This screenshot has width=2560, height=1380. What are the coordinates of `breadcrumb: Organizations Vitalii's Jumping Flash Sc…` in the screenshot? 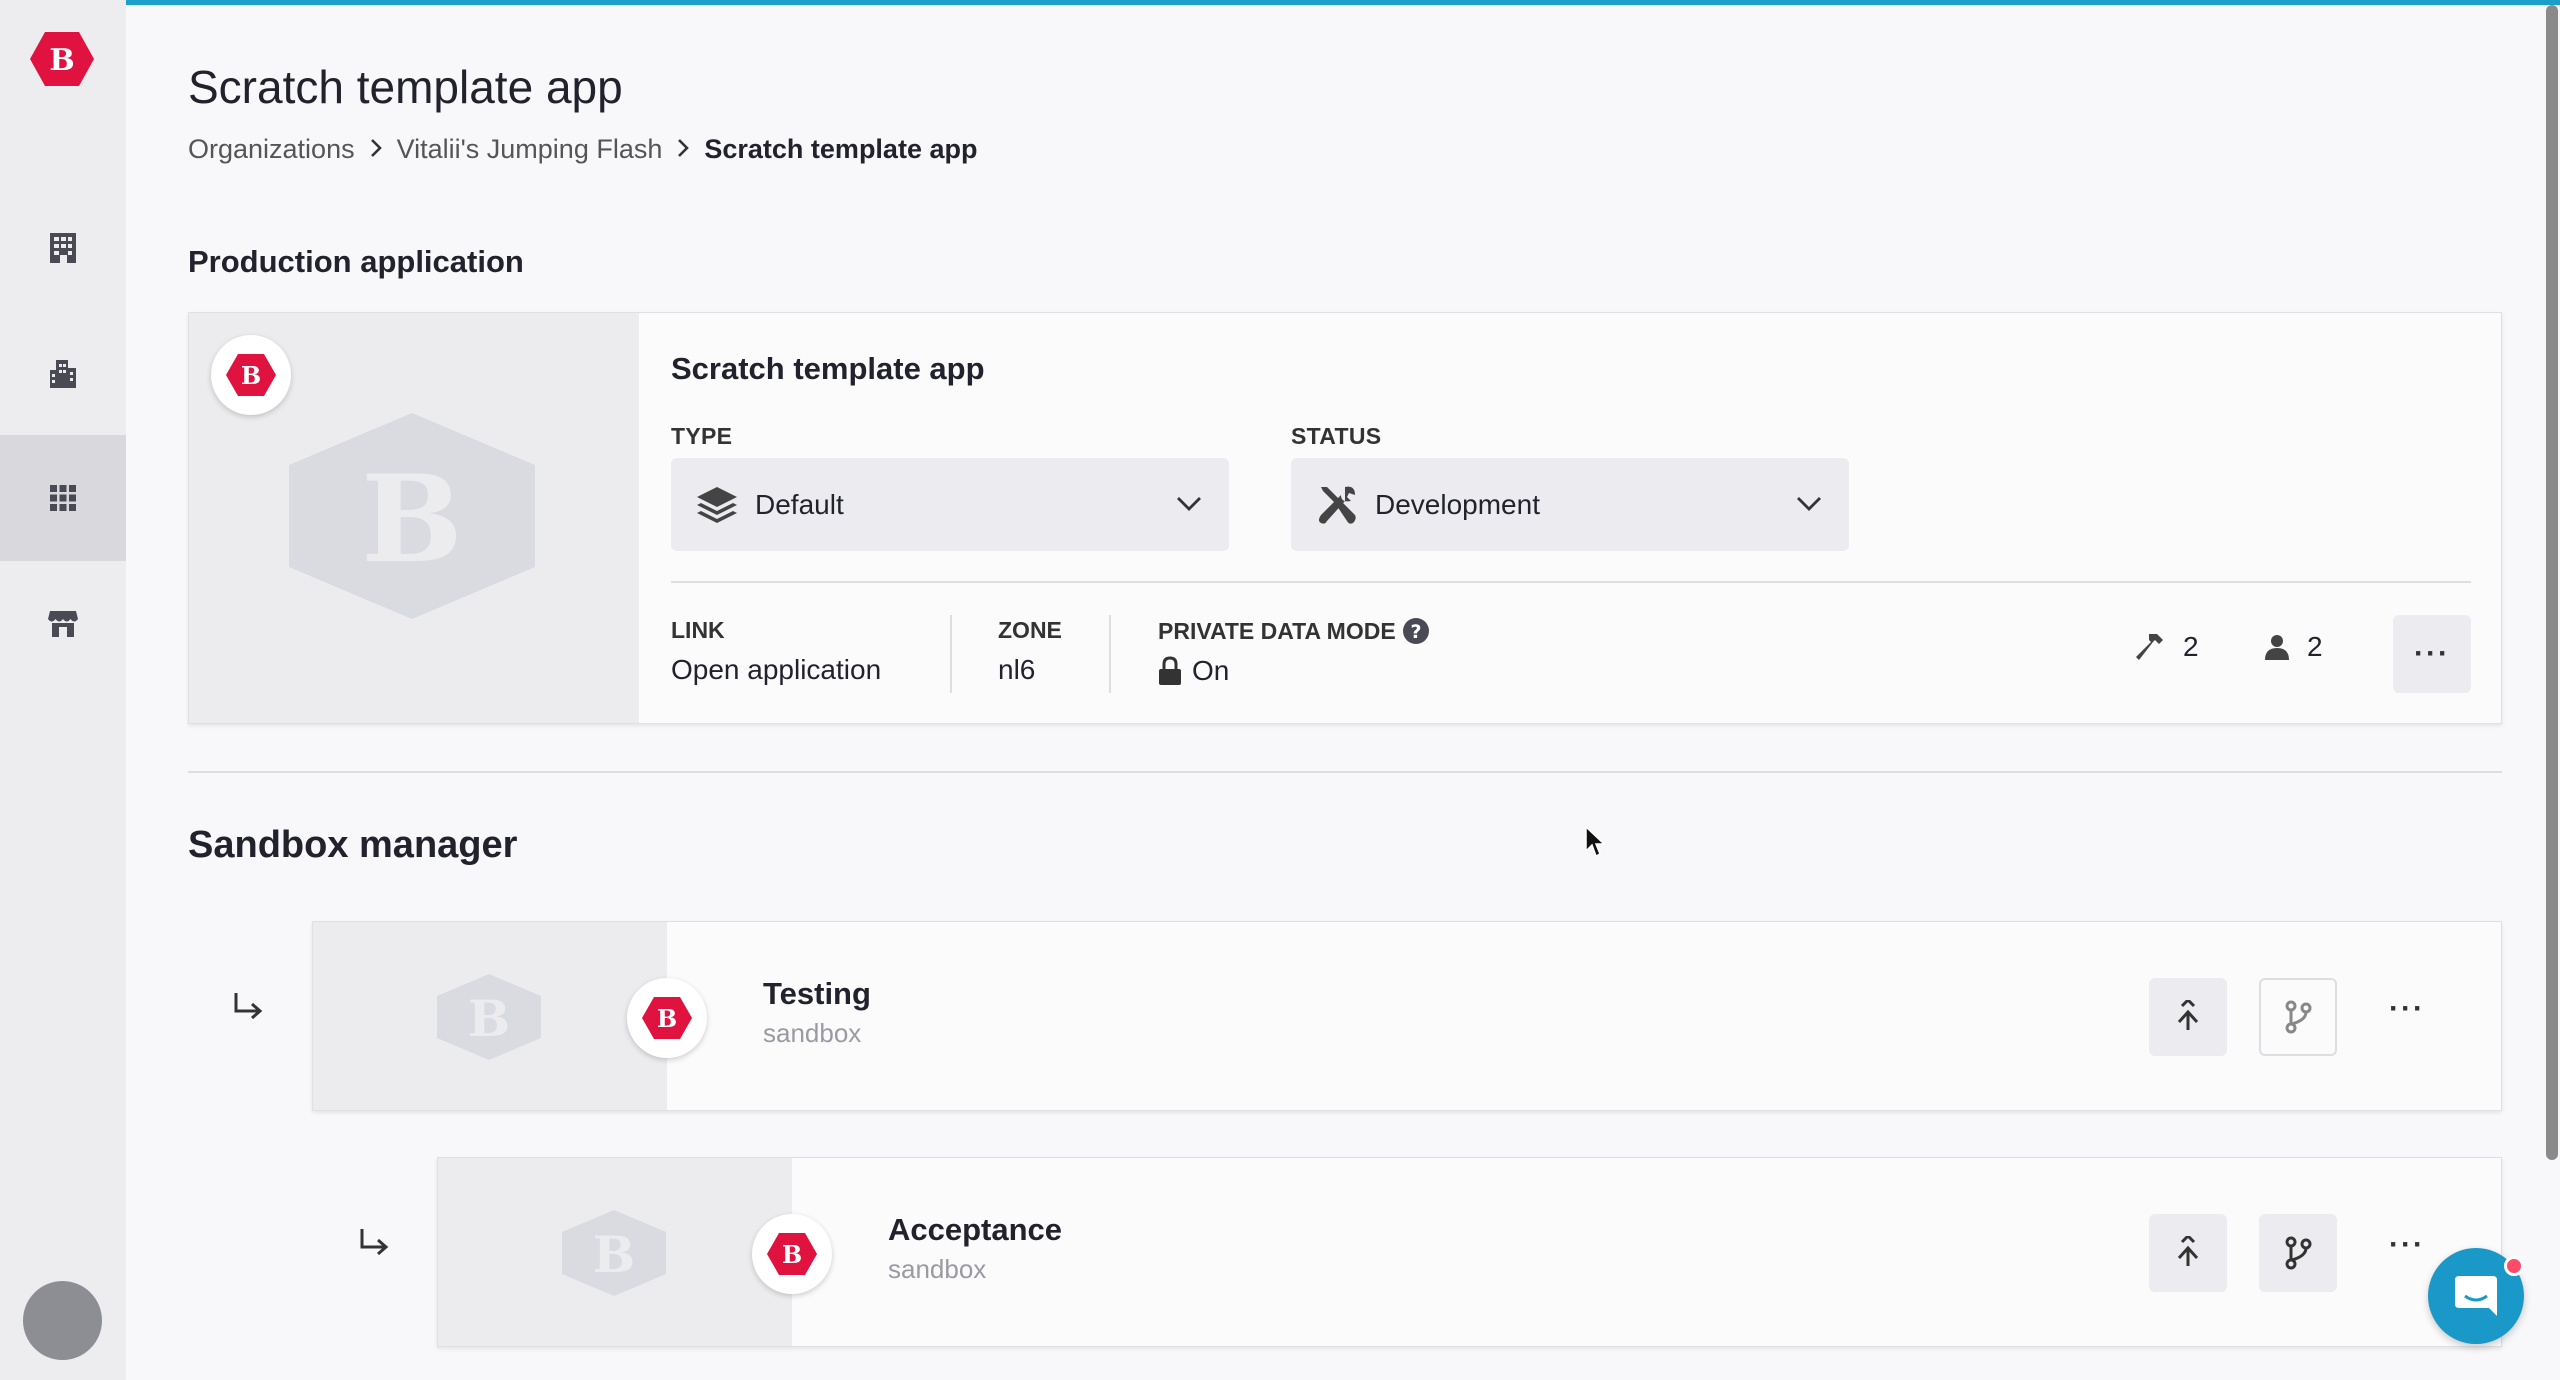 It's located at (582, 149).